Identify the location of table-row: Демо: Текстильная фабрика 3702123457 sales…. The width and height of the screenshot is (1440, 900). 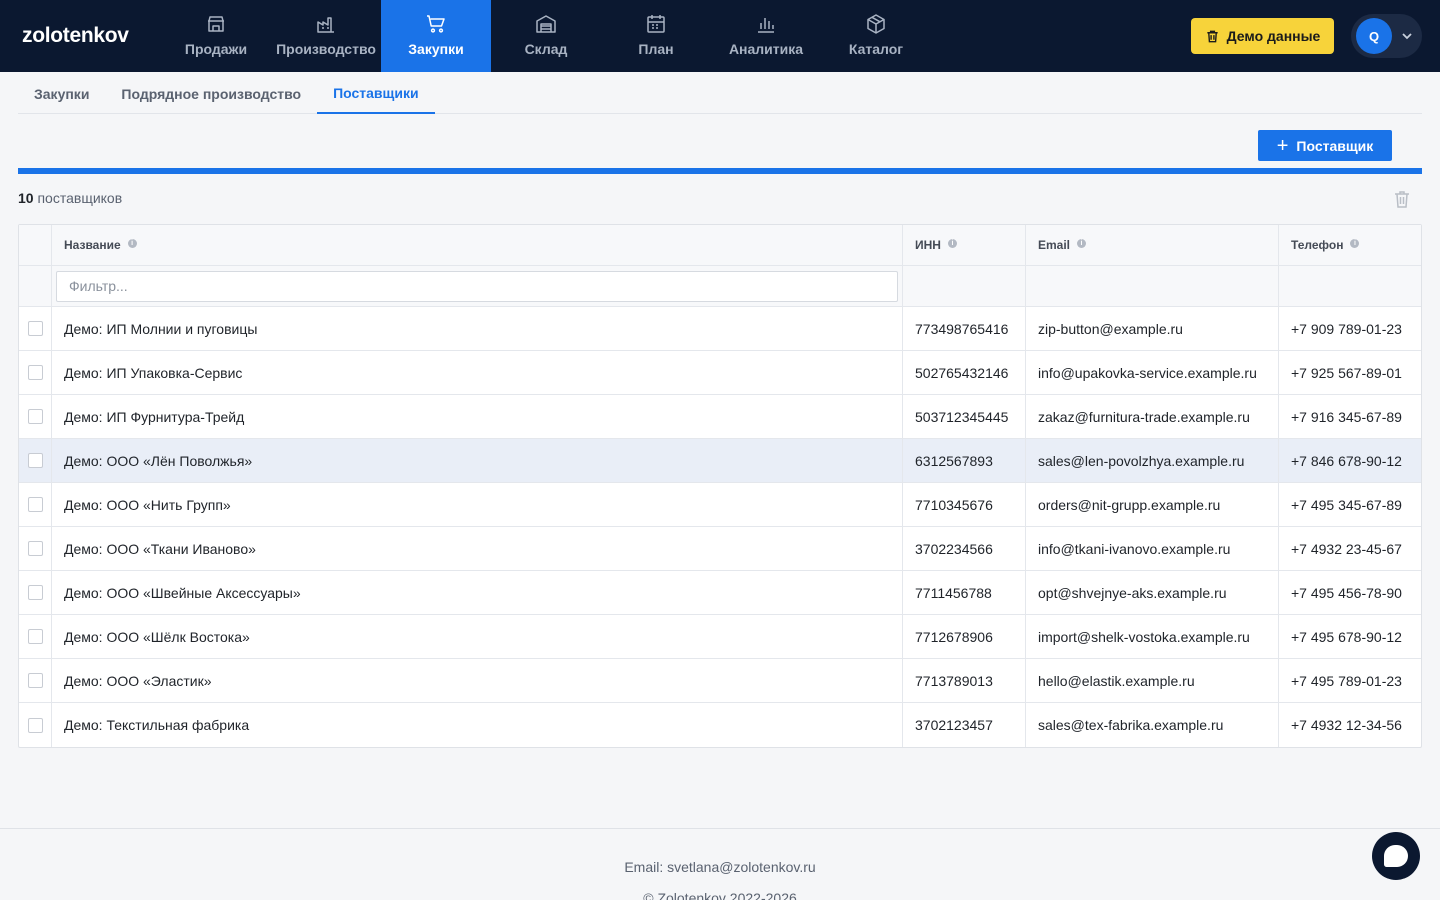
(720, 725).